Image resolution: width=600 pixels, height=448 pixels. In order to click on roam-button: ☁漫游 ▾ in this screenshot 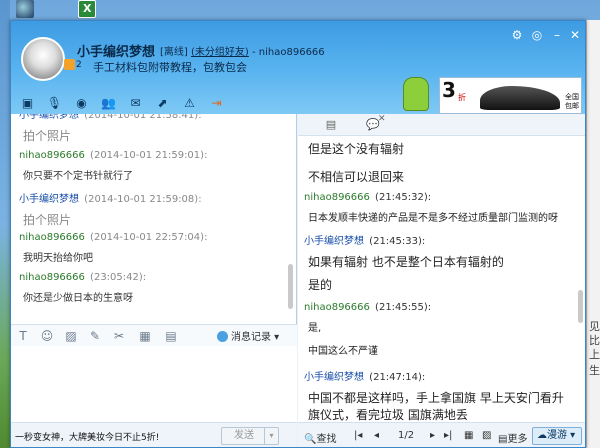, I will do `click(557, 436)`.